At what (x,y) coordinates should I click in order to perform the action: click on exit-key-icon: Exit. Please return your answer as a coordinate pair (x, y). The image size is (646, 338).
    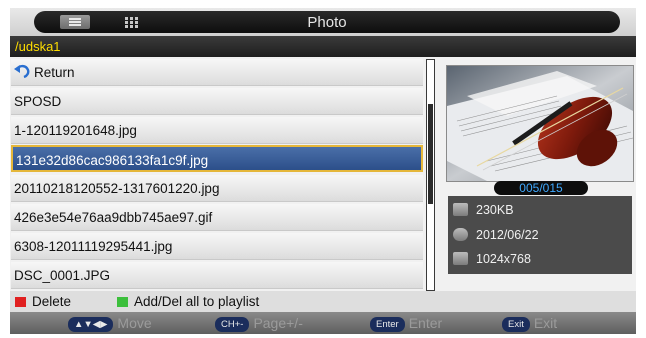
    Looking at the image, I should click on (516, 324).